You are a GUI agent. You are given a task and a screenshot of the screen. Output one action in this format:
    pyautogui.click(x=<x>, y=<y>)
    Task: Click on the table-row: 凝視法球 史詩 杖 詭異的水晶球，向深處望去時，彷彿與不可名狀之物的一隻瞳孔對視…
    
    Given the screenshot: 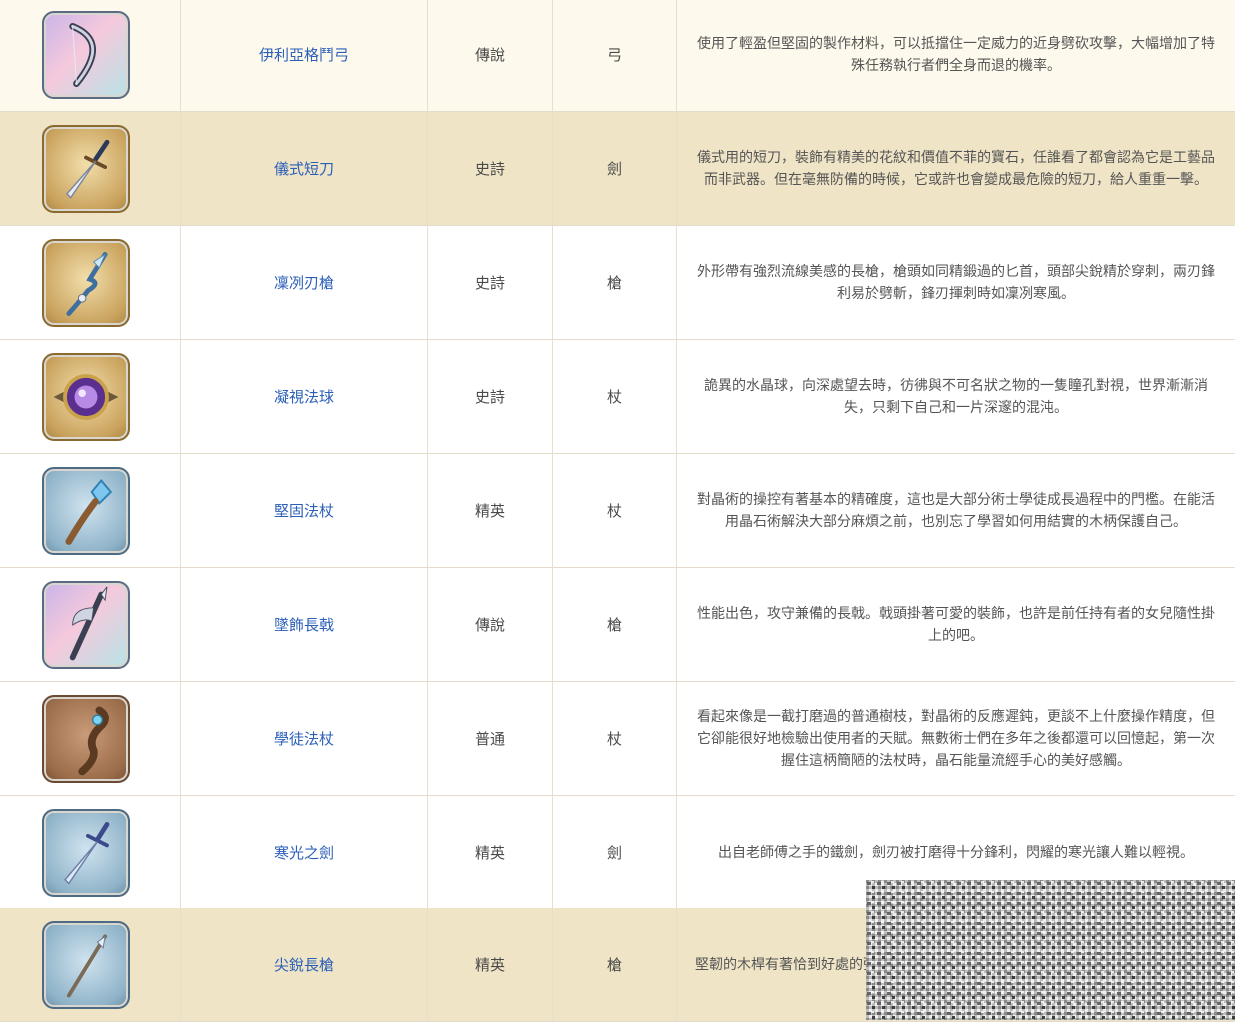 What is the action you would take?
    pyautogui.click(x=617, y=397)
    